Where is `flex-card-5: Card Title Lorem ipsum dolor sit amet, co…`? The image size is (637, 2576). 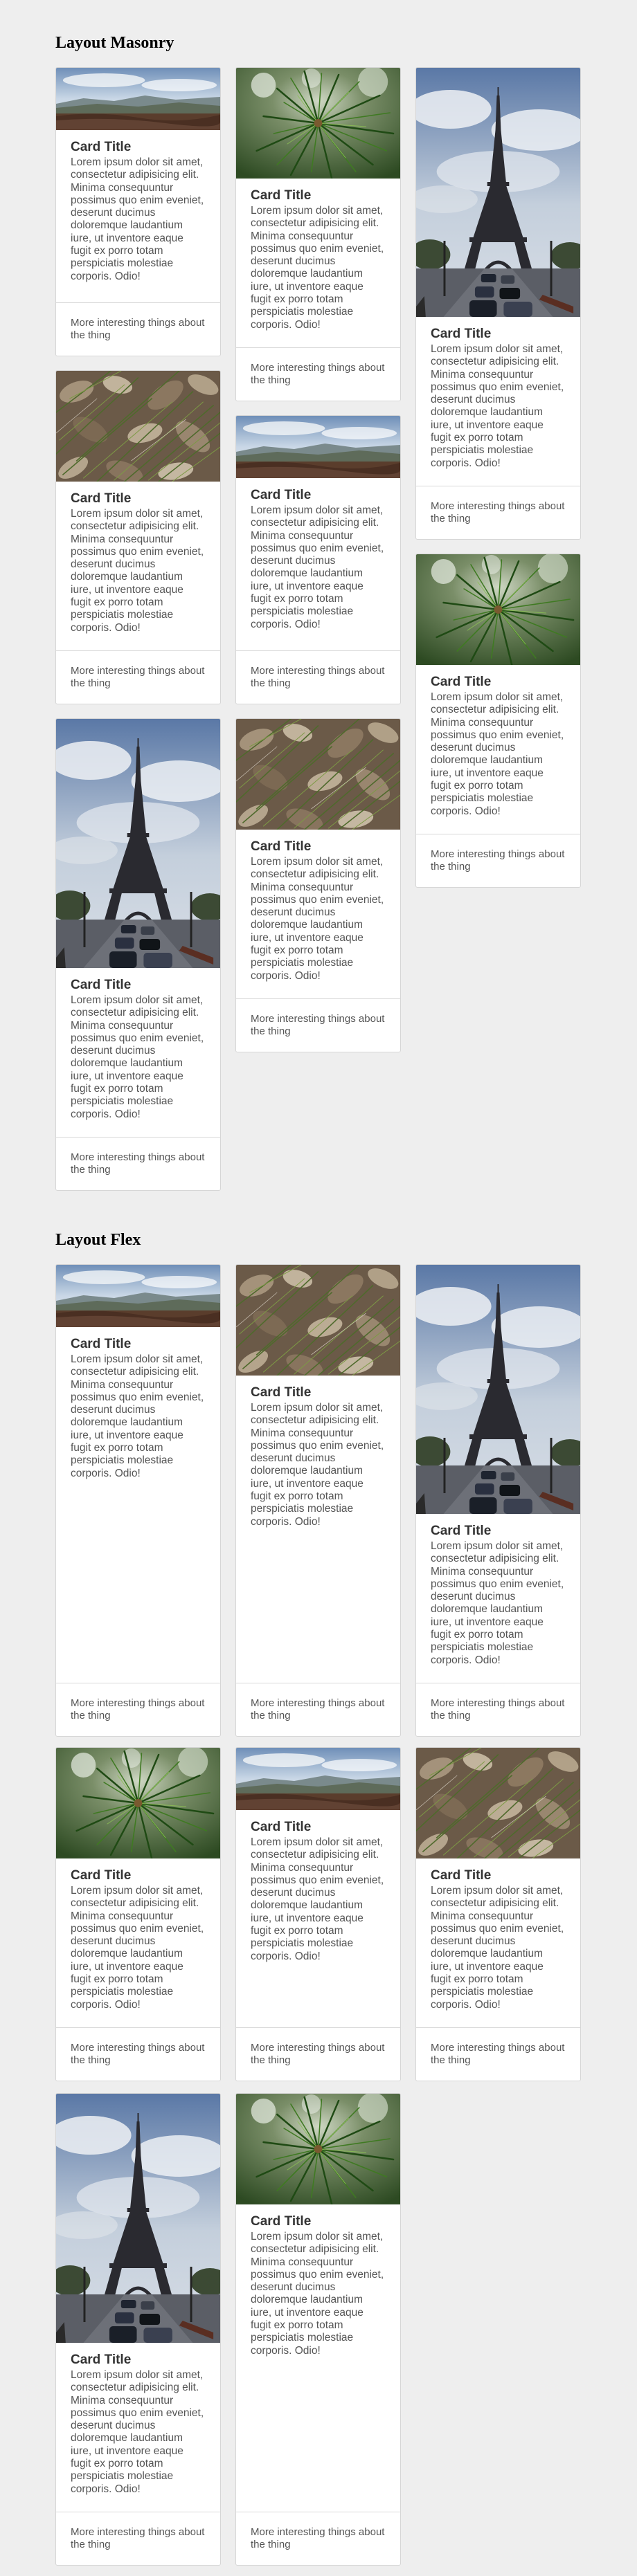
flex-card-5: Card Title Lorem ipsum dolor sit amet, co… is located at coordinates (318, 1914).